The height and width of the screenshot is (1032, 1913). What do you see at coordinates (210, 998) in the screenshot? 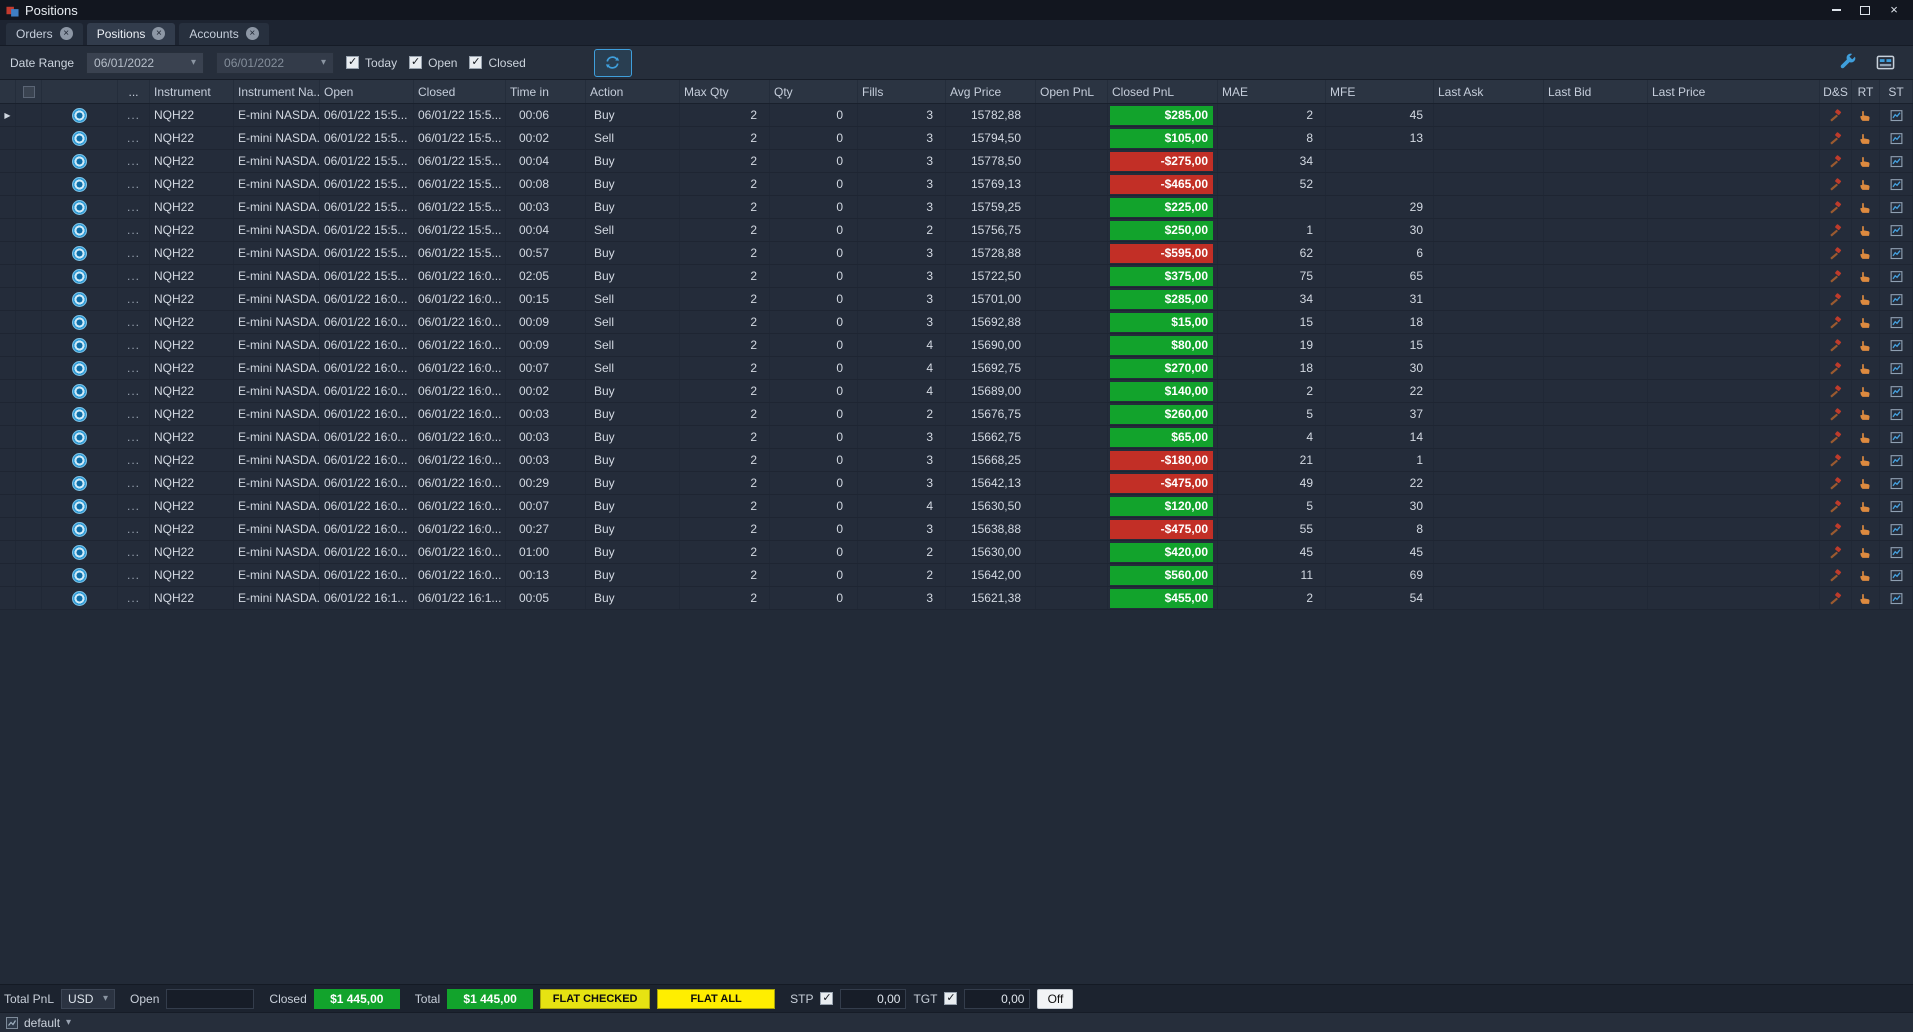
I see `open-pnl-input` at bounding box center [210, 998].